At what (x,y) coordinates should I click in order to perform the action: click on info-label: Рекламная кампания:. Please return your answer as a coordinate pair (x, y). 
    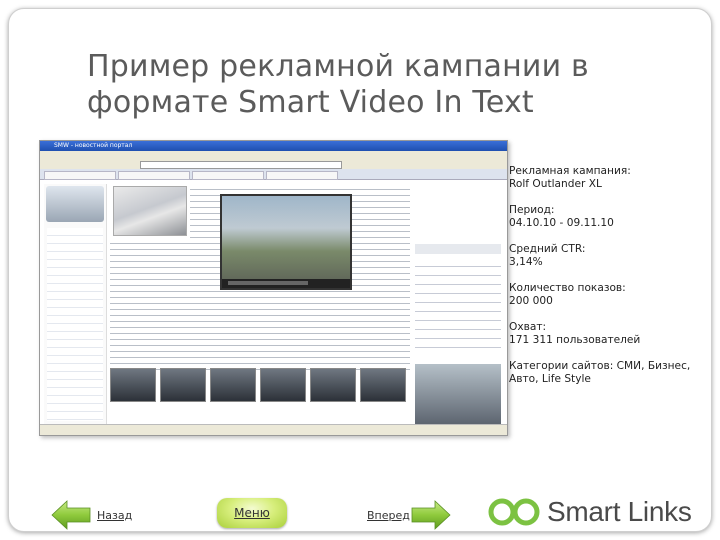
    Looking at the image, I should click on (570, 171).